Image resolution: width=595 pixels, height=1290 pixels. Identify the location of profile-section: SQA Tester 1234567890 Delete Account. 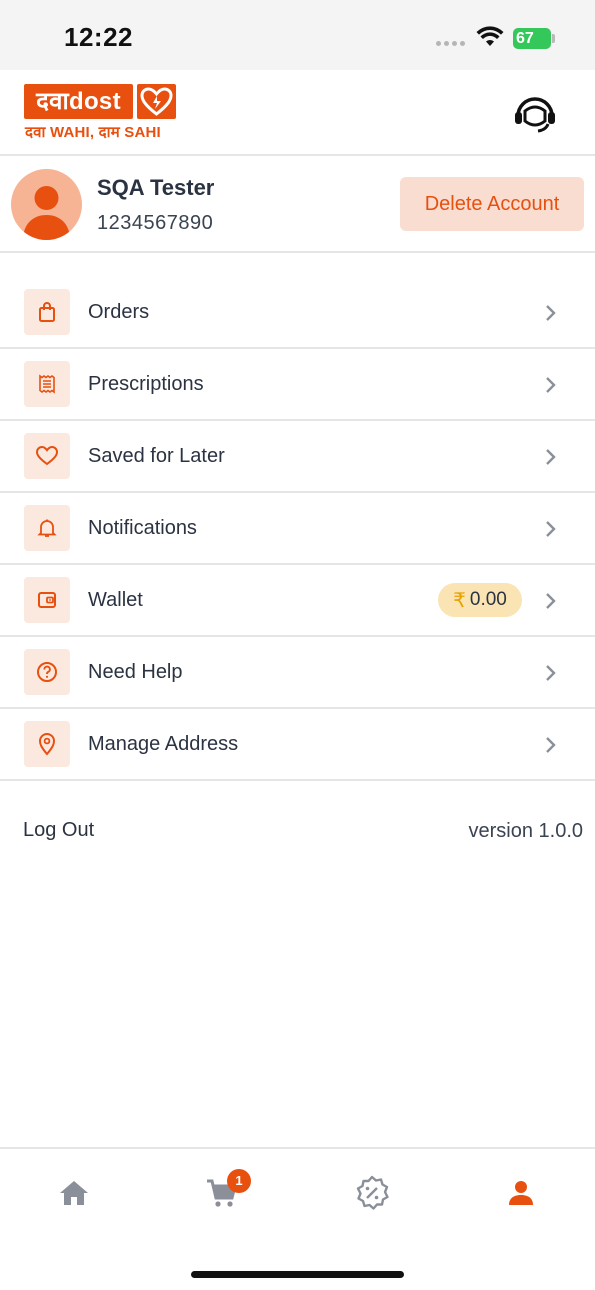
(297, 204).